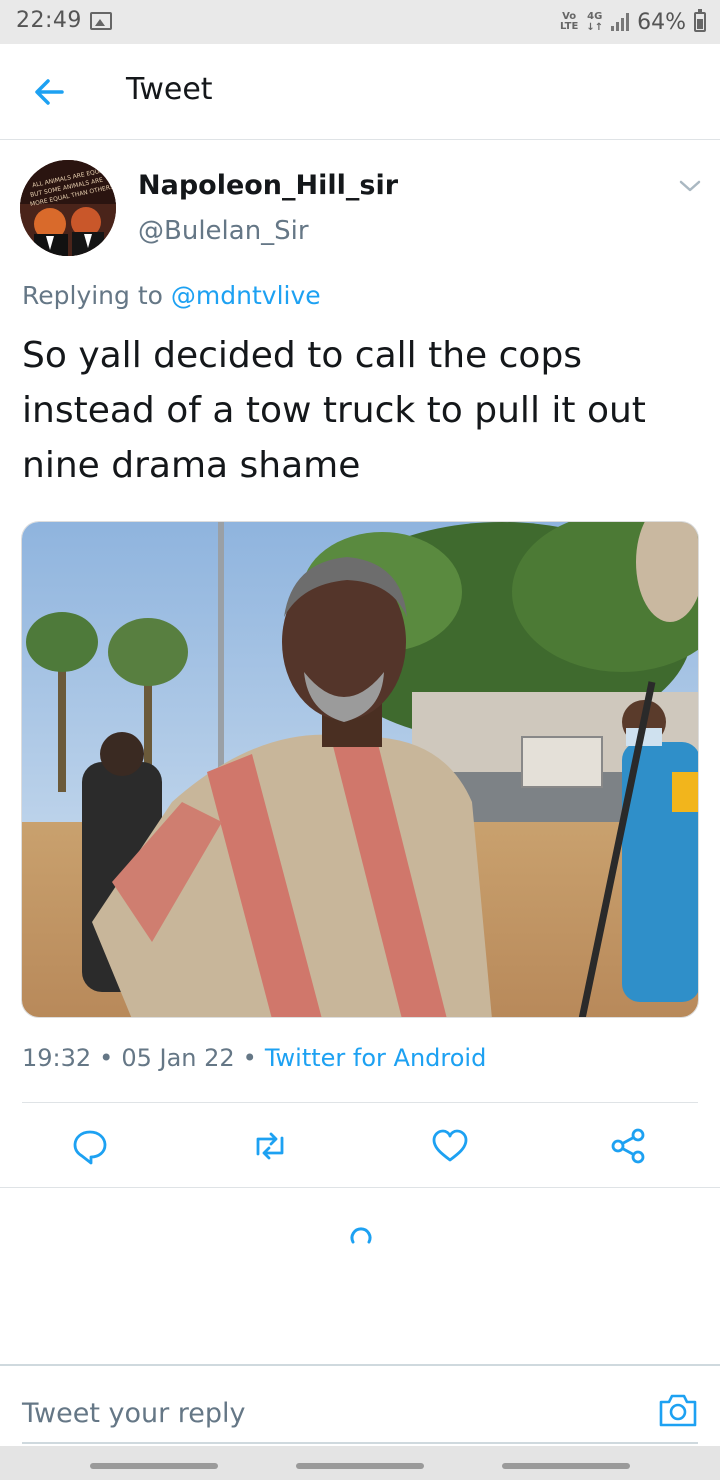  Describe the element at coordinates (360, 1146) in the screenshot. I see `tweet-actions` at that location.